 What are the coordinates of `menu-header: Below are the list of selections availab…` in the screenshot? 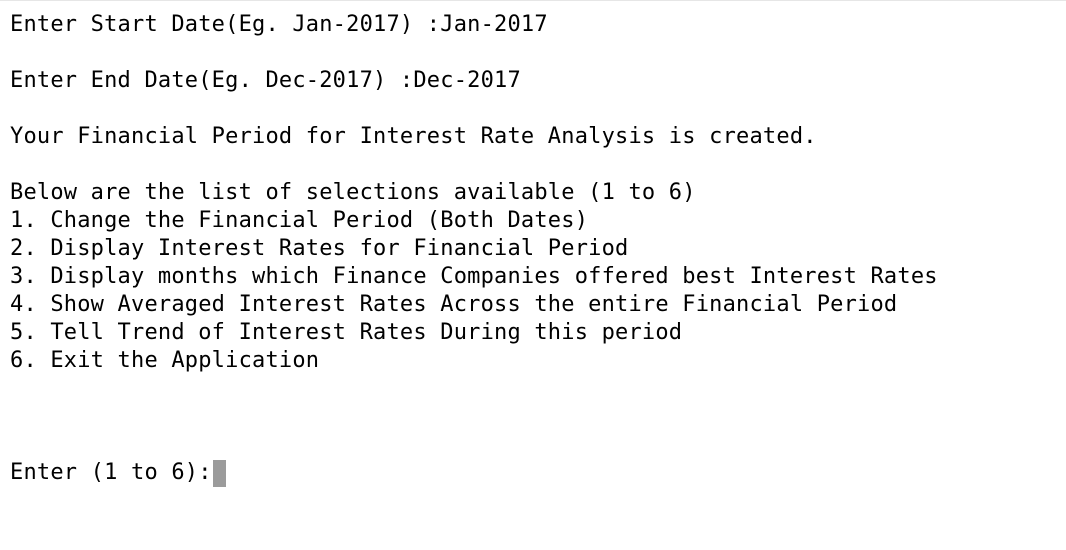 It's located at (353, 192).